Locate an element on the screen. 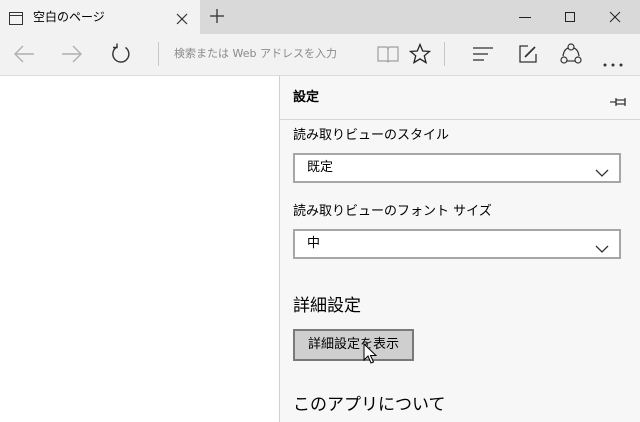 The image size is (640, 422). minimize-icon is located at coordinates (525, 18).